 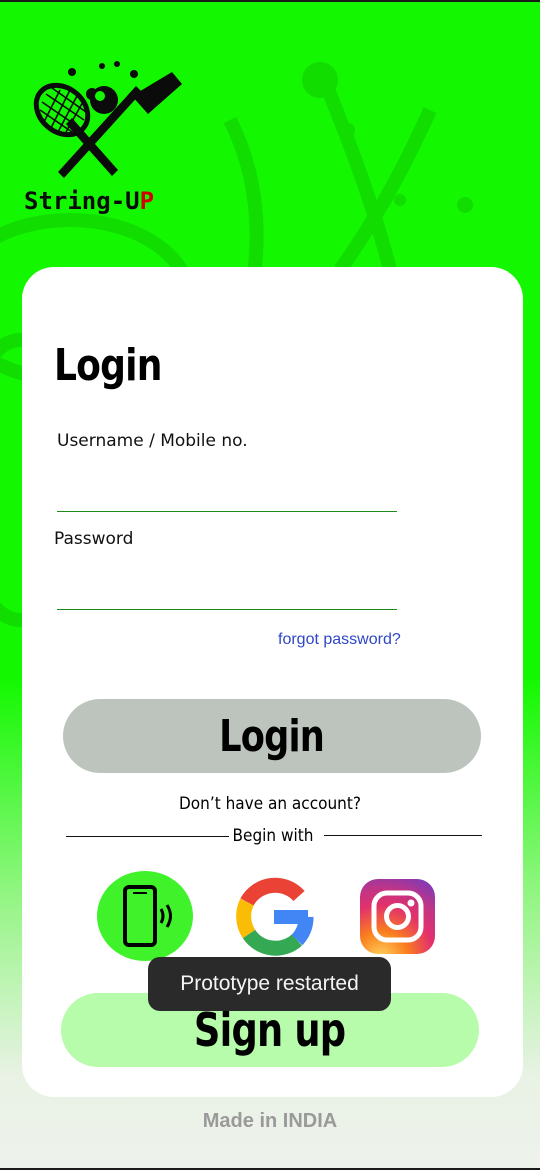 I want to click on login-button: Login, so click(x=272, y=736).